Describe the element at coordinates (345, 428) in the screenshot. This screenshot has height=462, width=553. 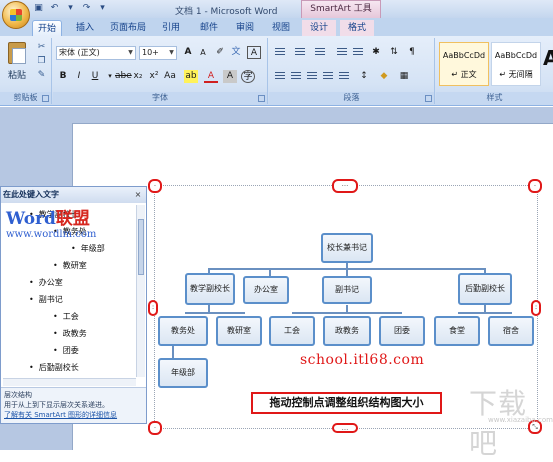
I see `resize-handle-bottom: ···` at that location.